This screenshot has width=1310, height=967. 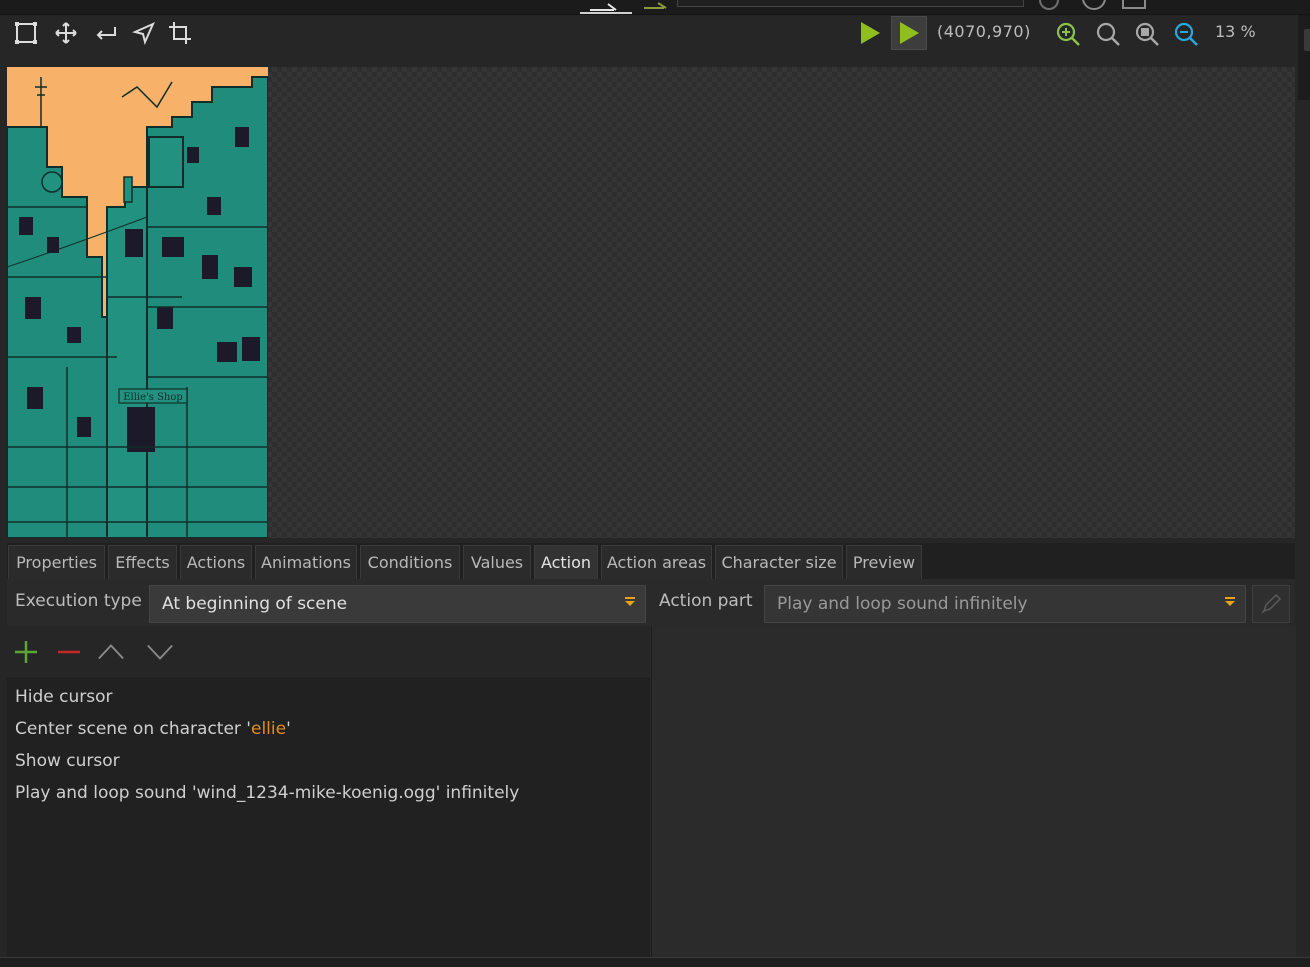 What do you see at coordinates (288, 729) in the screenshot?
I see `list-item-text: '` at bounding box center [288, 729].